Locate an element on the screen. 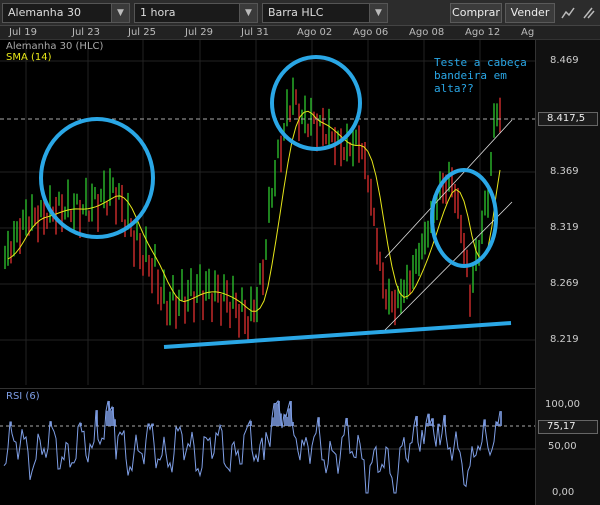  rsi-tick: 50,00 is located at coordinates (562, 446).